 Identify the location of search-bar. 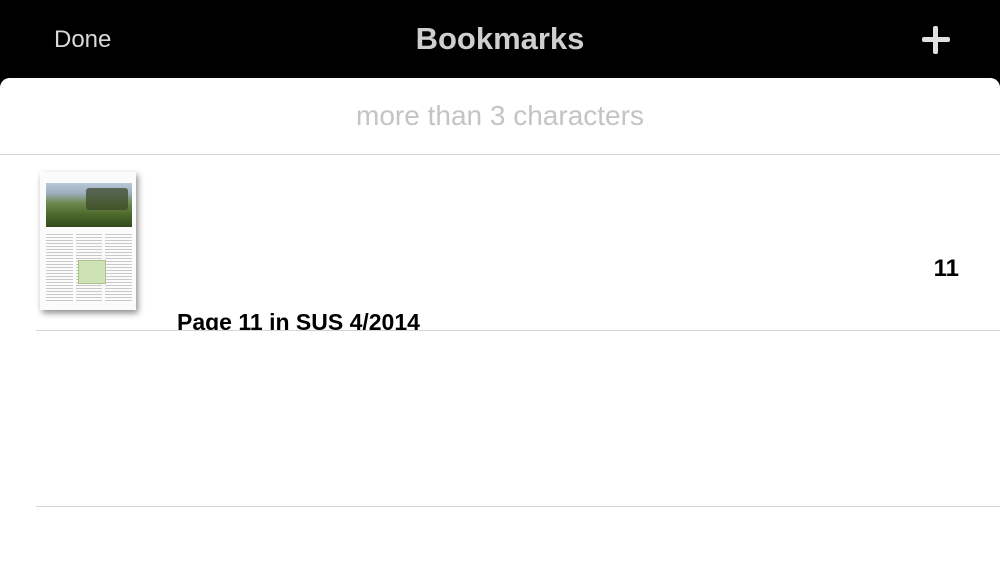
(500, 116).